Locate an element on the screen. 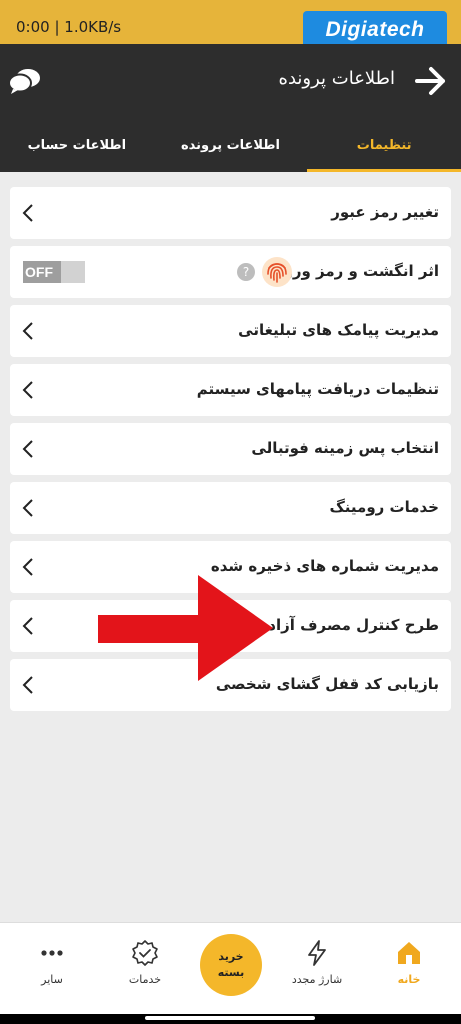 The height and width of the screenshot is (1024, 461). home-icon is located at coordinates (409, 953).